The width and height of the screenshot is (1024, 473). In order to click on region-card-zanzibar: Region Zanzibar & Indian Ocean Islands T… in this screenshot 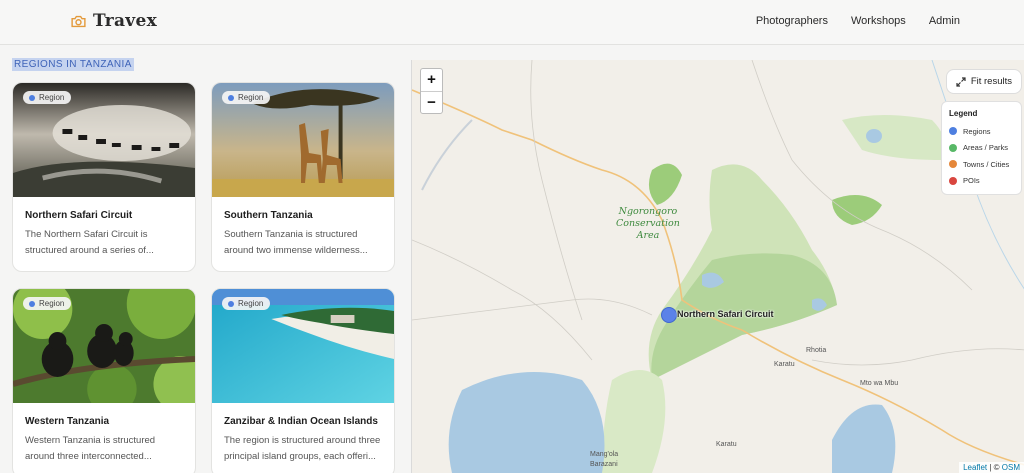, I will do `click(303, 380)`.